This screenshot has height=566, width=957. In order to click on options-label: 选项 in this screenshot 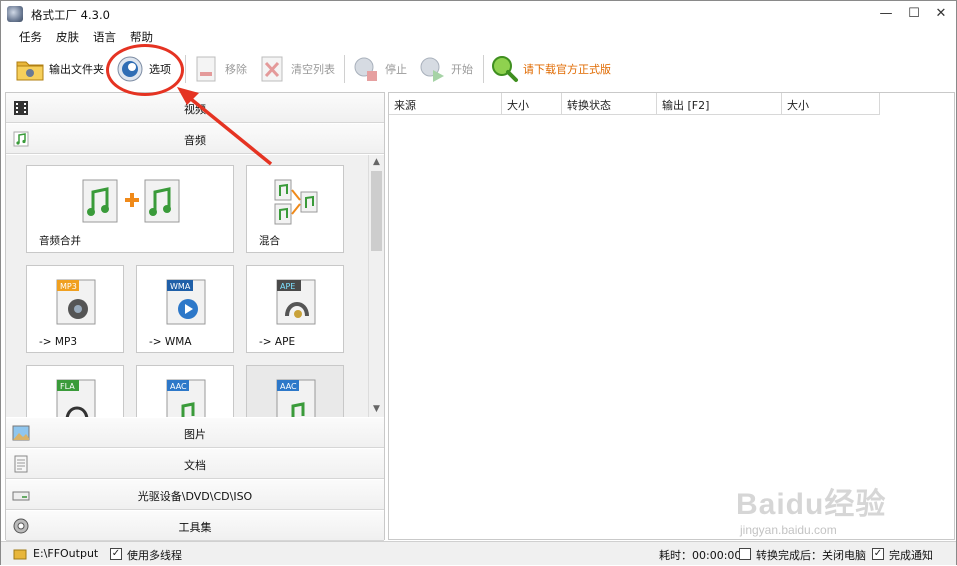, I will do `click(160, 69)`.